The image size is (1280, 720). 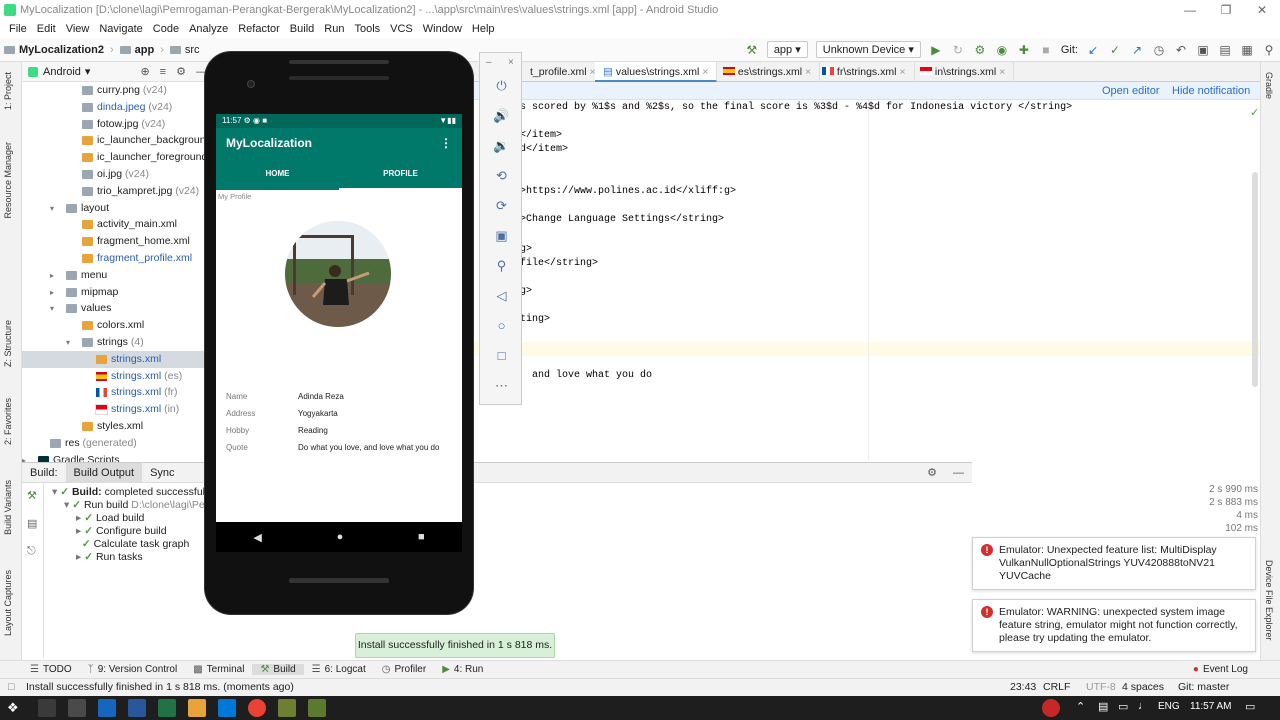 I want to click on build-row: ▸ ✓ Load build, so click(x=110, y=518).